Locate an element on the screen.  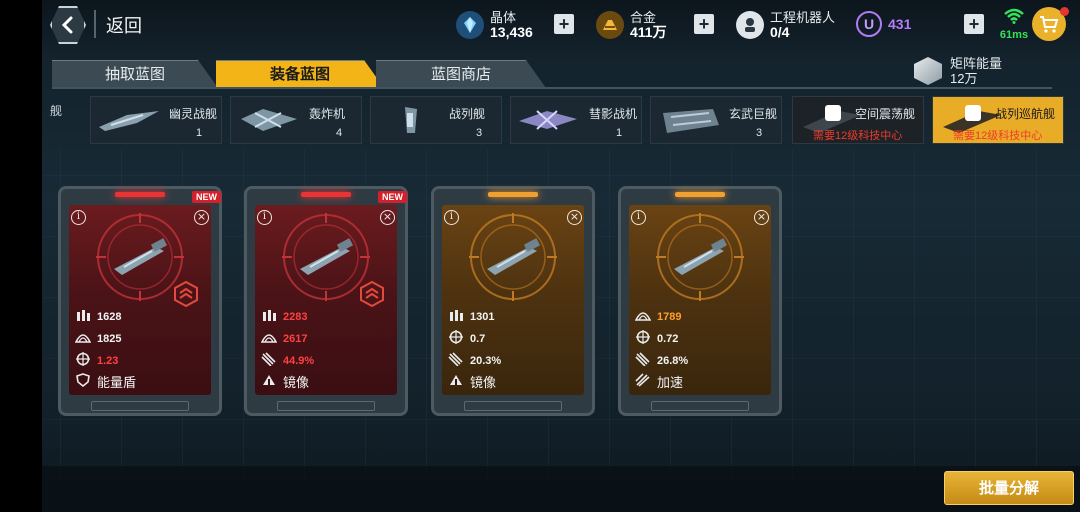
shield-icon is located at coordinates (86, 381).